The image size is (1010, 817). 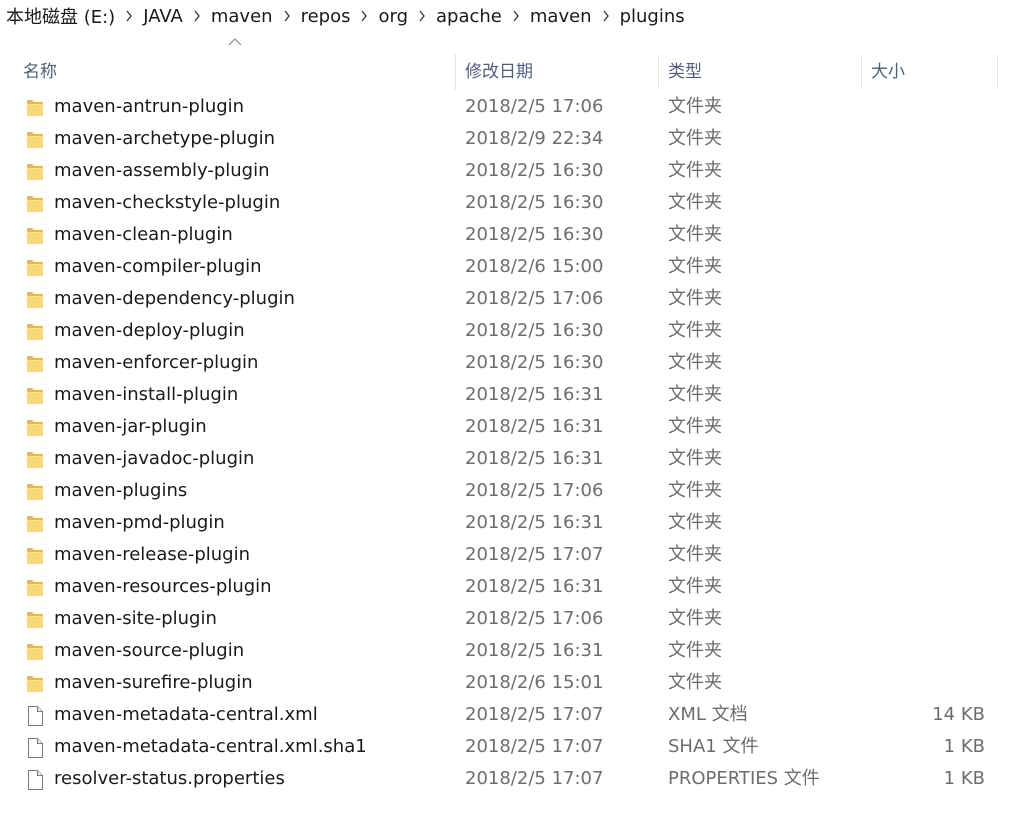 What do you see at coordinates (469, 16) in the screenshot?
I see `breadcrumb-item: apache` at bounding box center [469, 16].